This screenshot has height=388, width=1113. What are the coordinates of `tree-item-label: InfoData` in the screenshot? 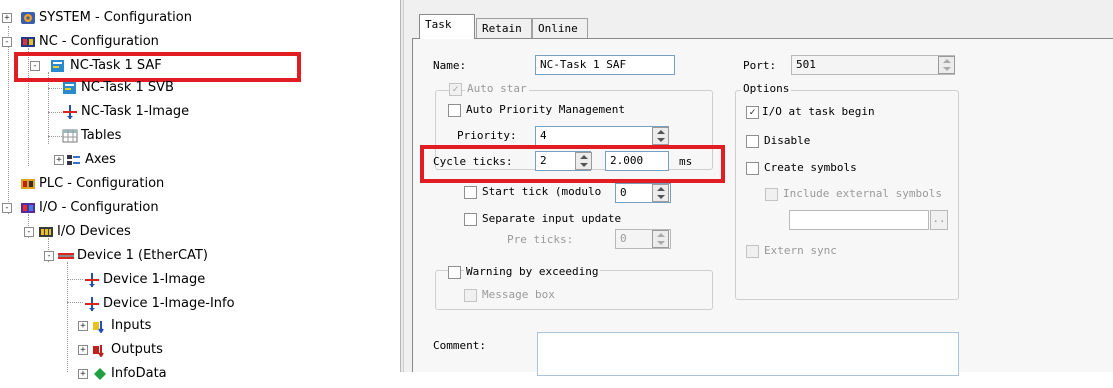 It's located at (139, 373).